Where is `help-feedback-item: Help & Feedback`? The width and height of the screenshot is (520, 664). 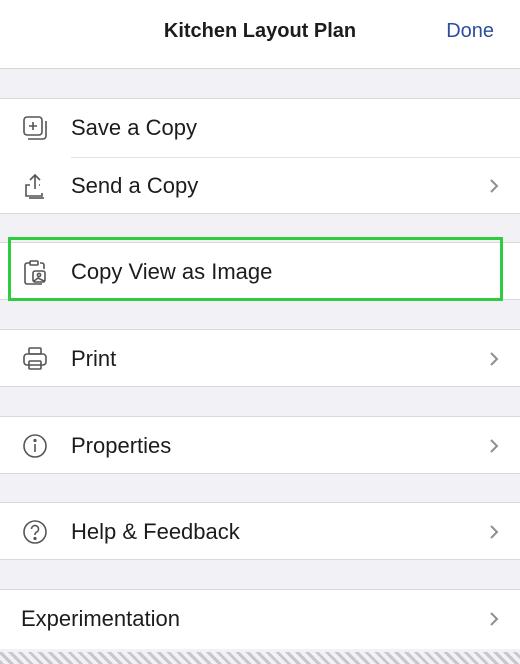
help-feedback-item: Help & Feedback is located at coordinates (260, 532).